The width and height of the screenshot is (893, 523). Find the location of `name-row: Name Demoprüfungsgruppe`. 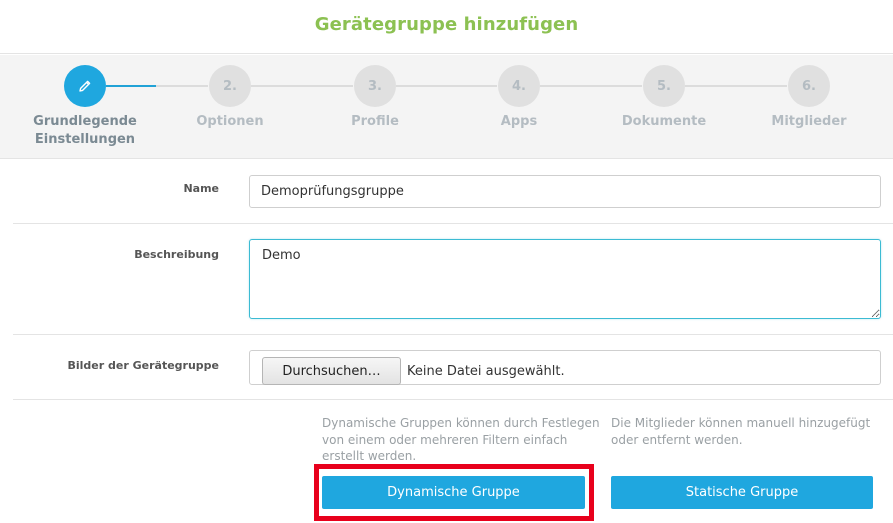

name-row: Name Demoprüfungsgruppe is located at coordinates (453, 192).